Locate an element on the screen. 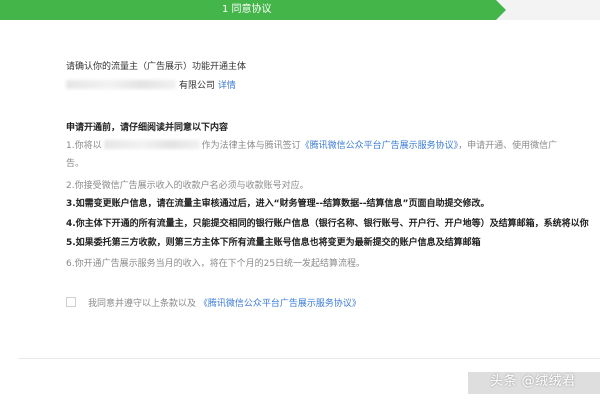 The height and width of the screenshot is (400, 600). term-1-end: ，申请开通、使用微信广 is located at coordinates (508, 146).